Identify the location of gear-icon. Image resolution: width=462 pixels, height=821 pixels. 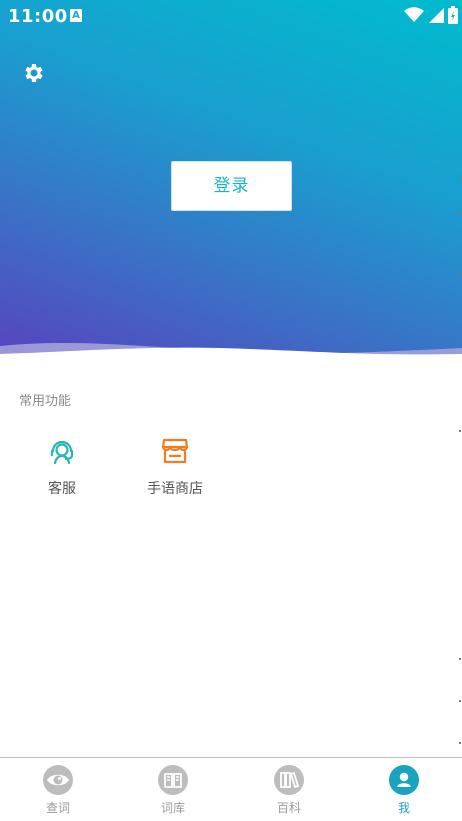
(34, 73).